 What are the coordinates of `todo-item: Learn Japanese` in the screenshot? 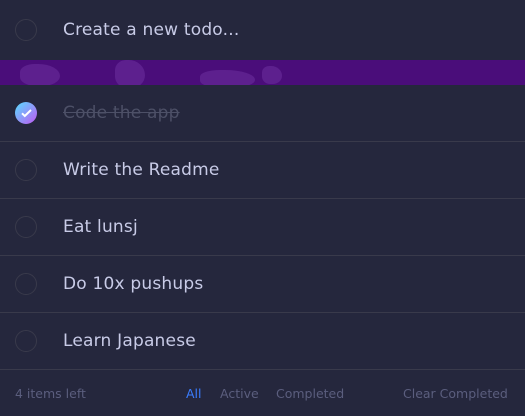 It's located at (262, 341).